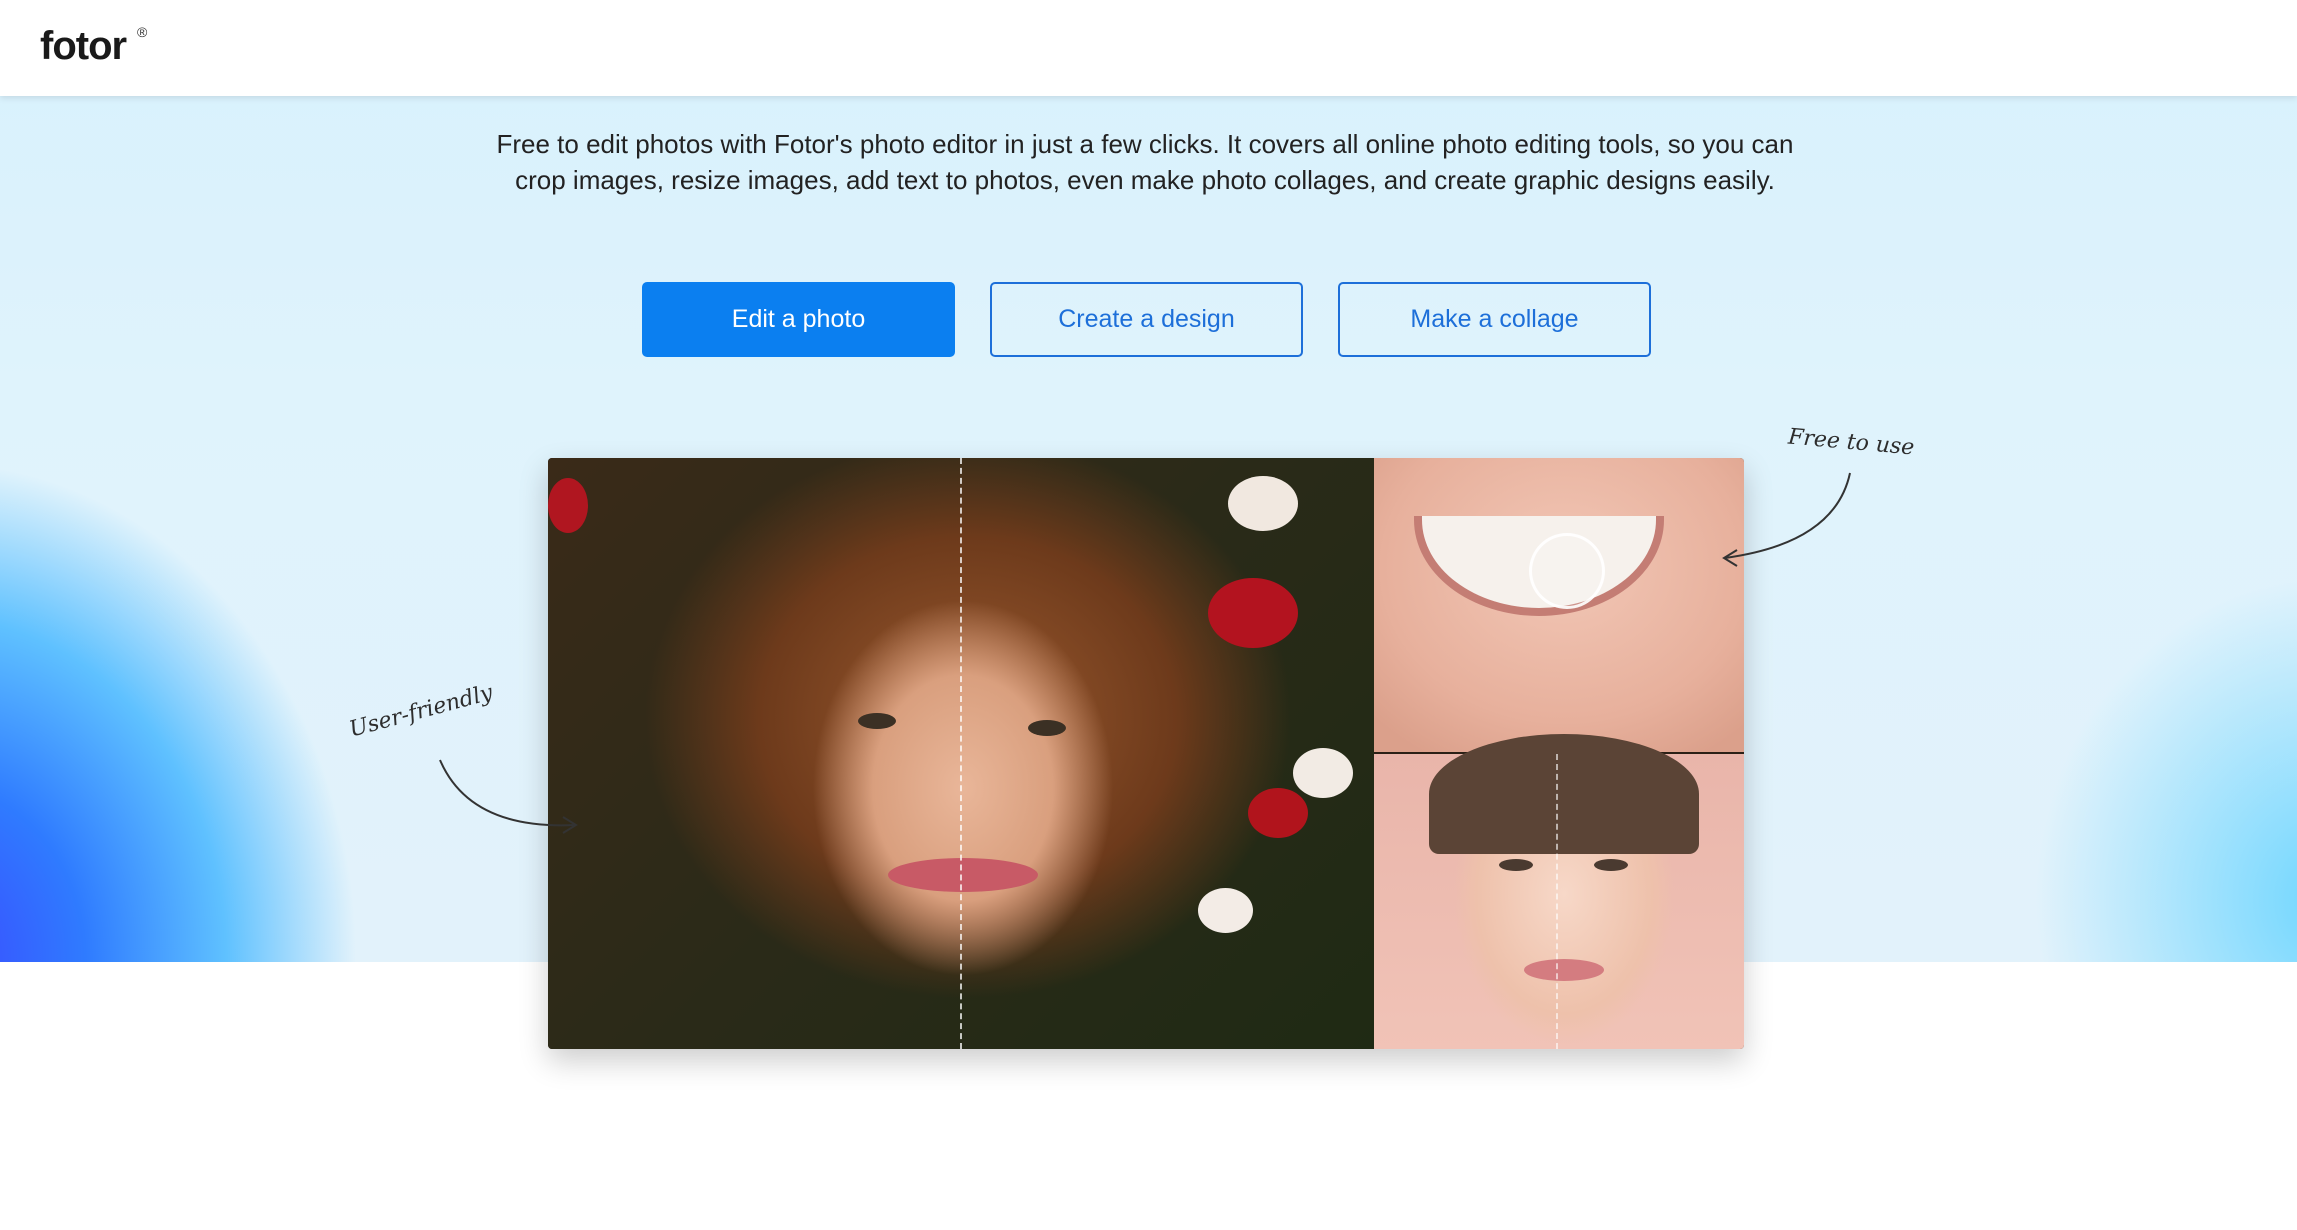  I want to click on face-retouch-preview, so click(1559, 891).